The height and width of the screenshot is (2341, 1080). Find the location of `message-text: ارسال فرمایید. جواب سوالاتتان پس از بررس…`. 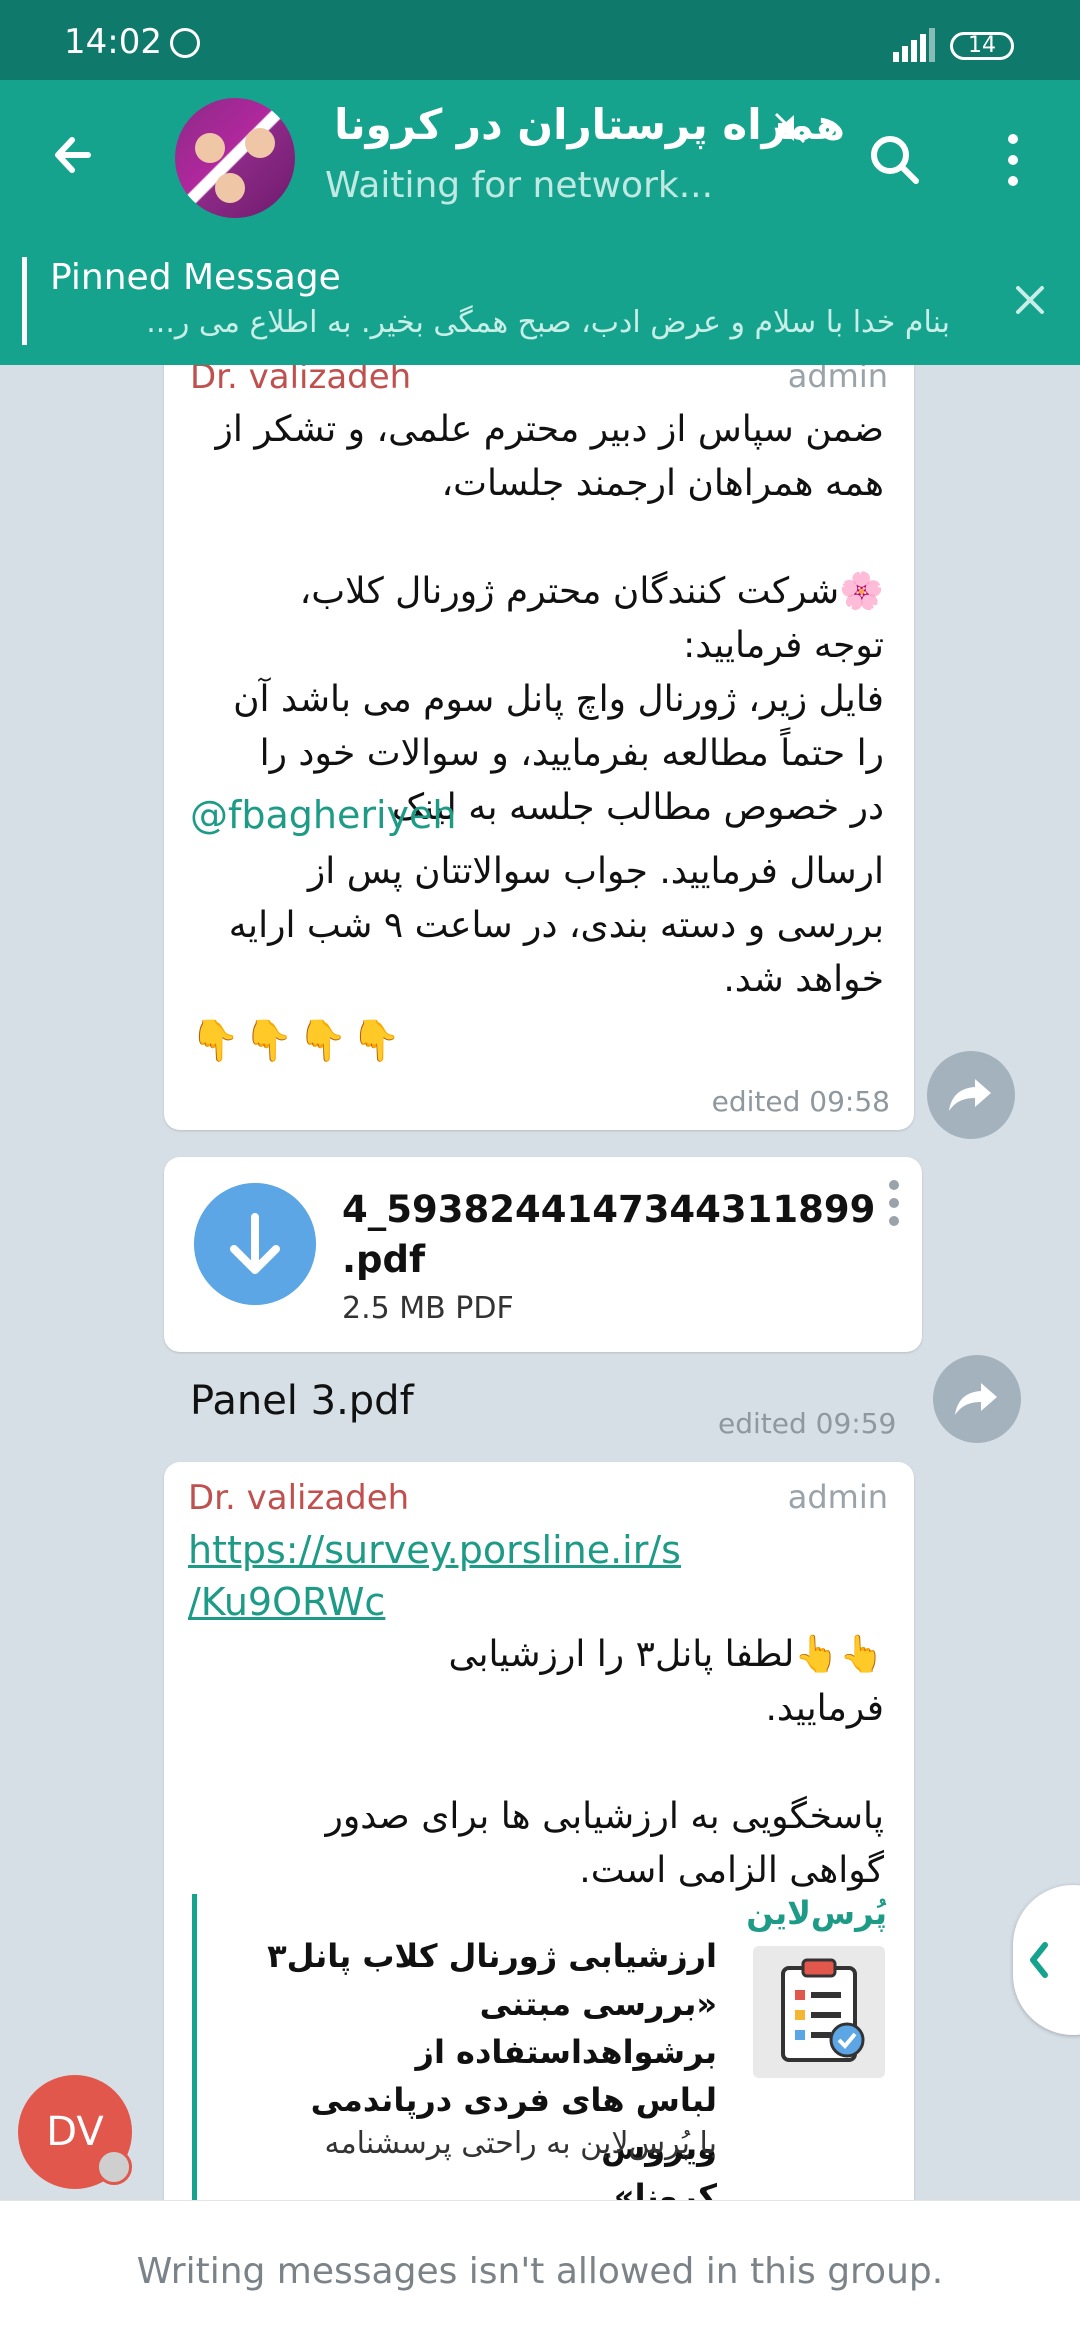

message-text: ارسال فرمایید. جواب سوالاتتان پس از بررس… is located at coordinates (556, 925).